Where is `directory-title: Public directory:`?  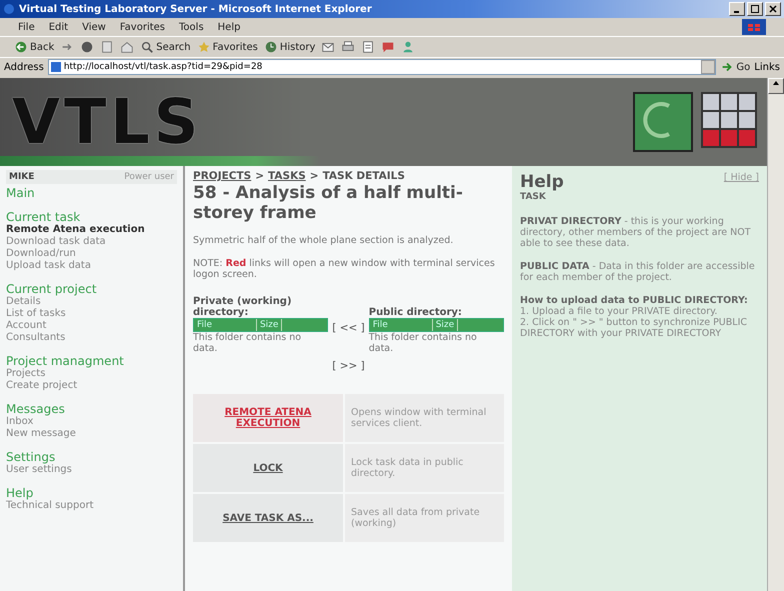 directory-title: Public directory: is located at coordinates (415, 312).